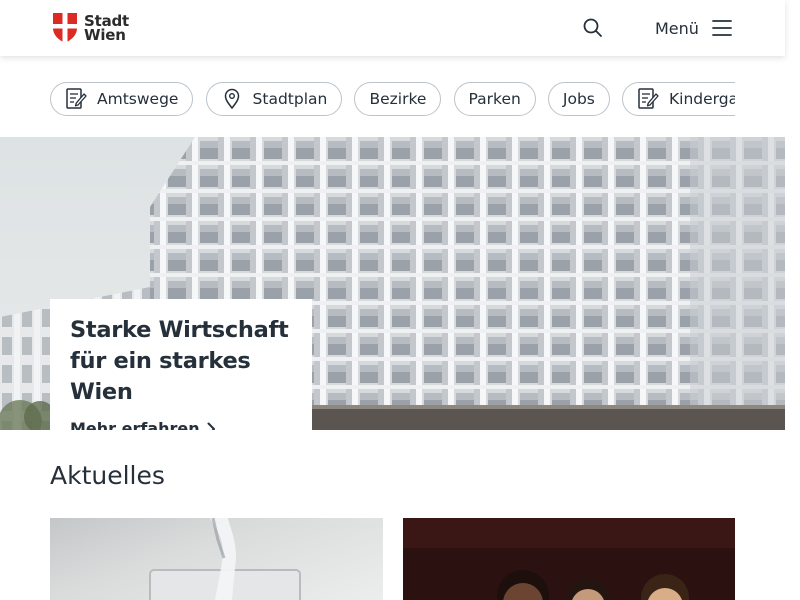  Describe the element at coordinates (138, 99) in the screenshot. I see `quicklink-label: Amtswege` at that location.